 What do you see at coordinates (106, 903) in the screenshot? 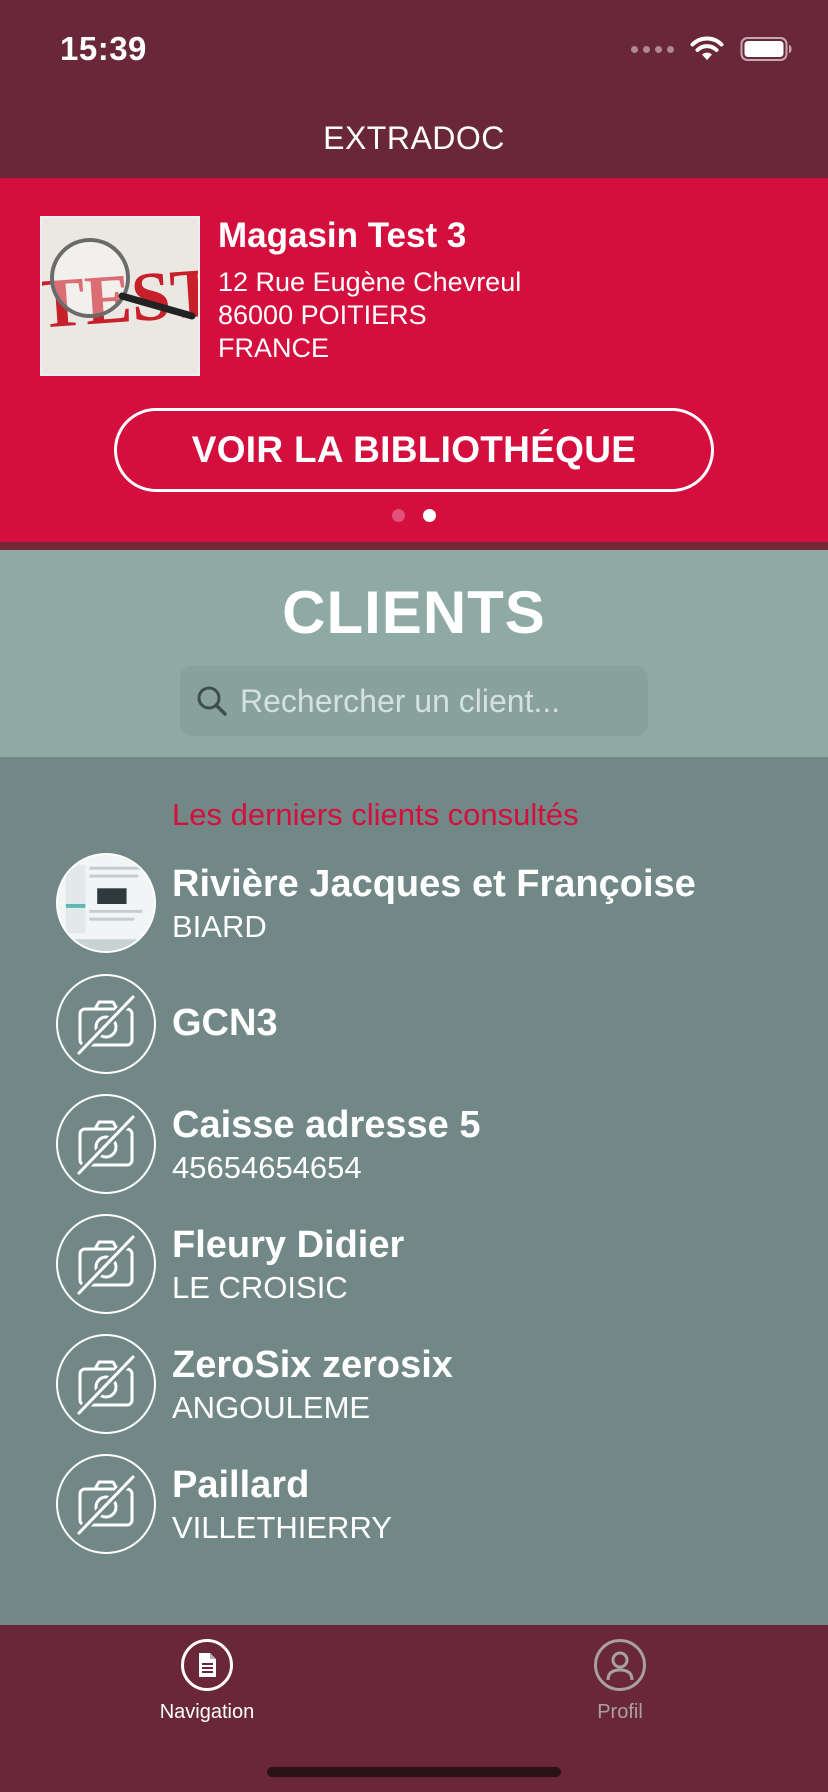
I see `client-avatar-photo` at bounding box center [106, 903].